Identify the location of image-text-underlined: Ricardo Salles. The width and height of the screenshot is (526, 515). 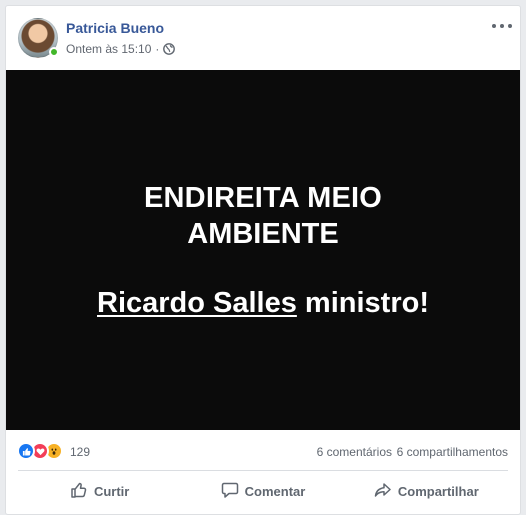
(197, 303).